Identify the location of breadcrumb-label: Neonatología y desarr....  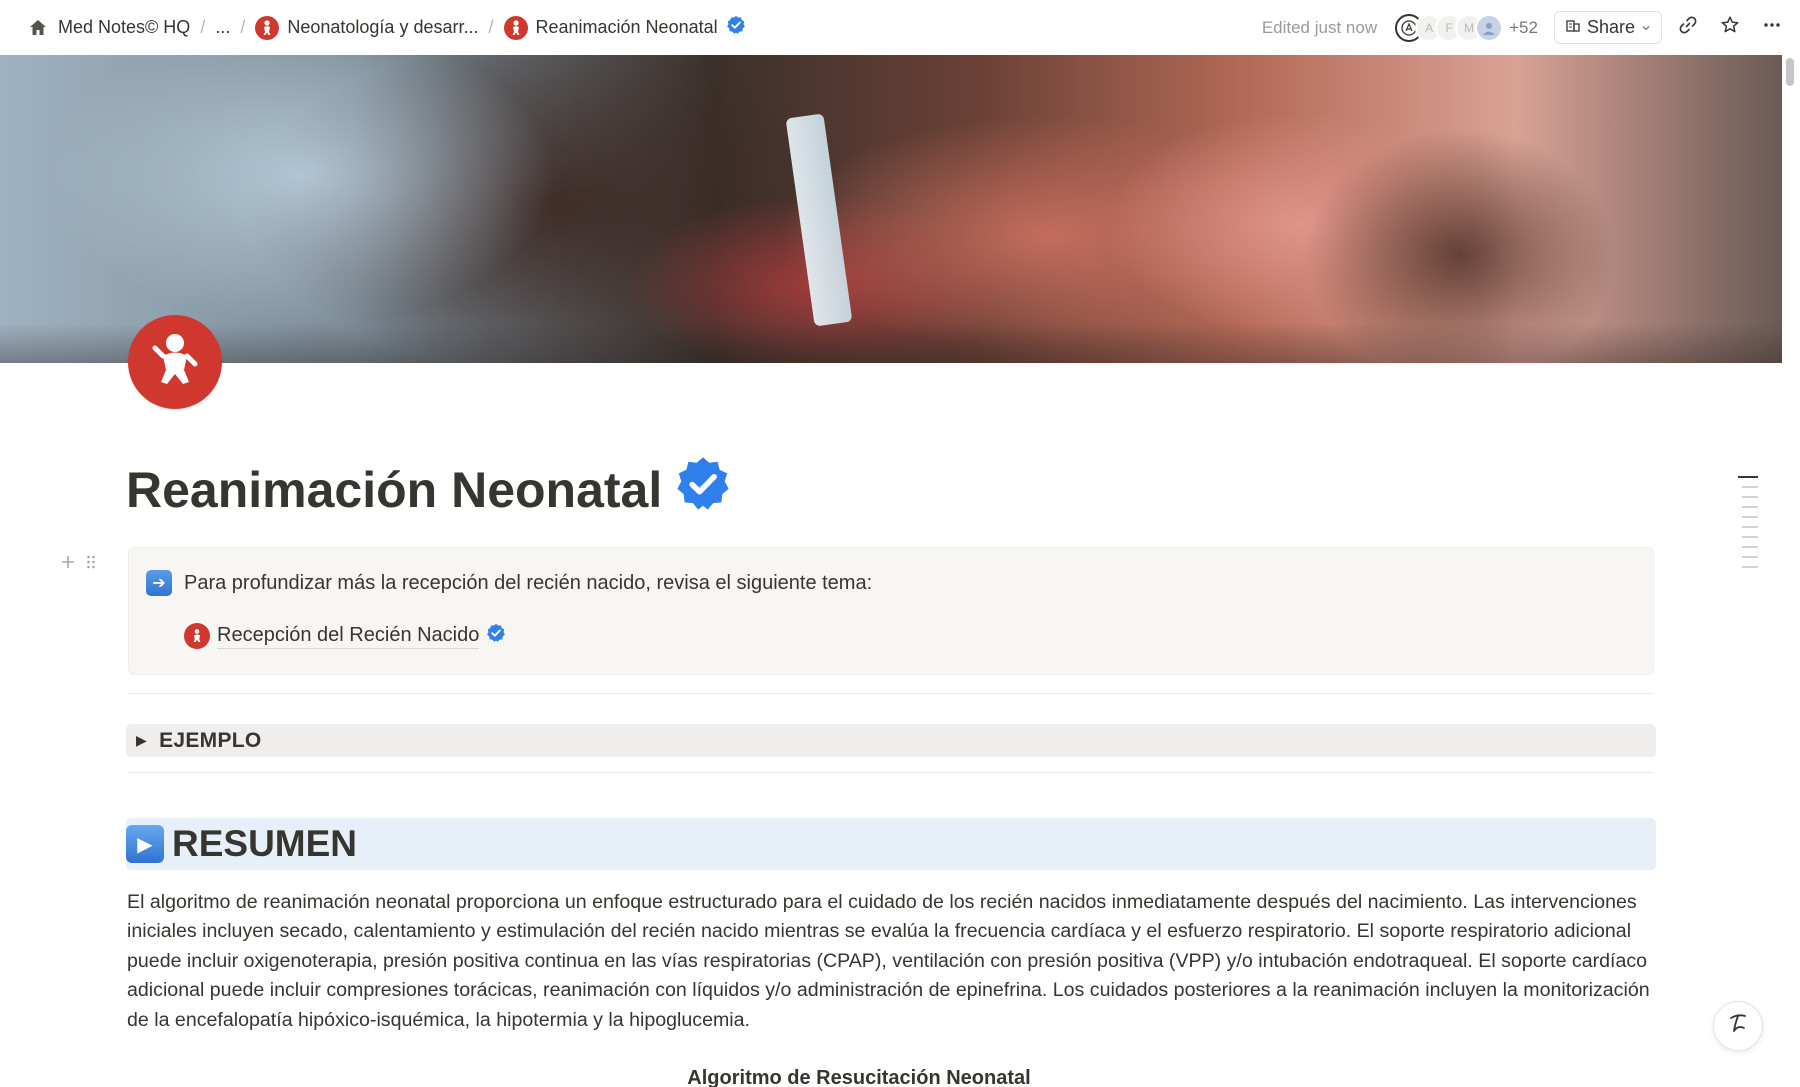
(383, 27).